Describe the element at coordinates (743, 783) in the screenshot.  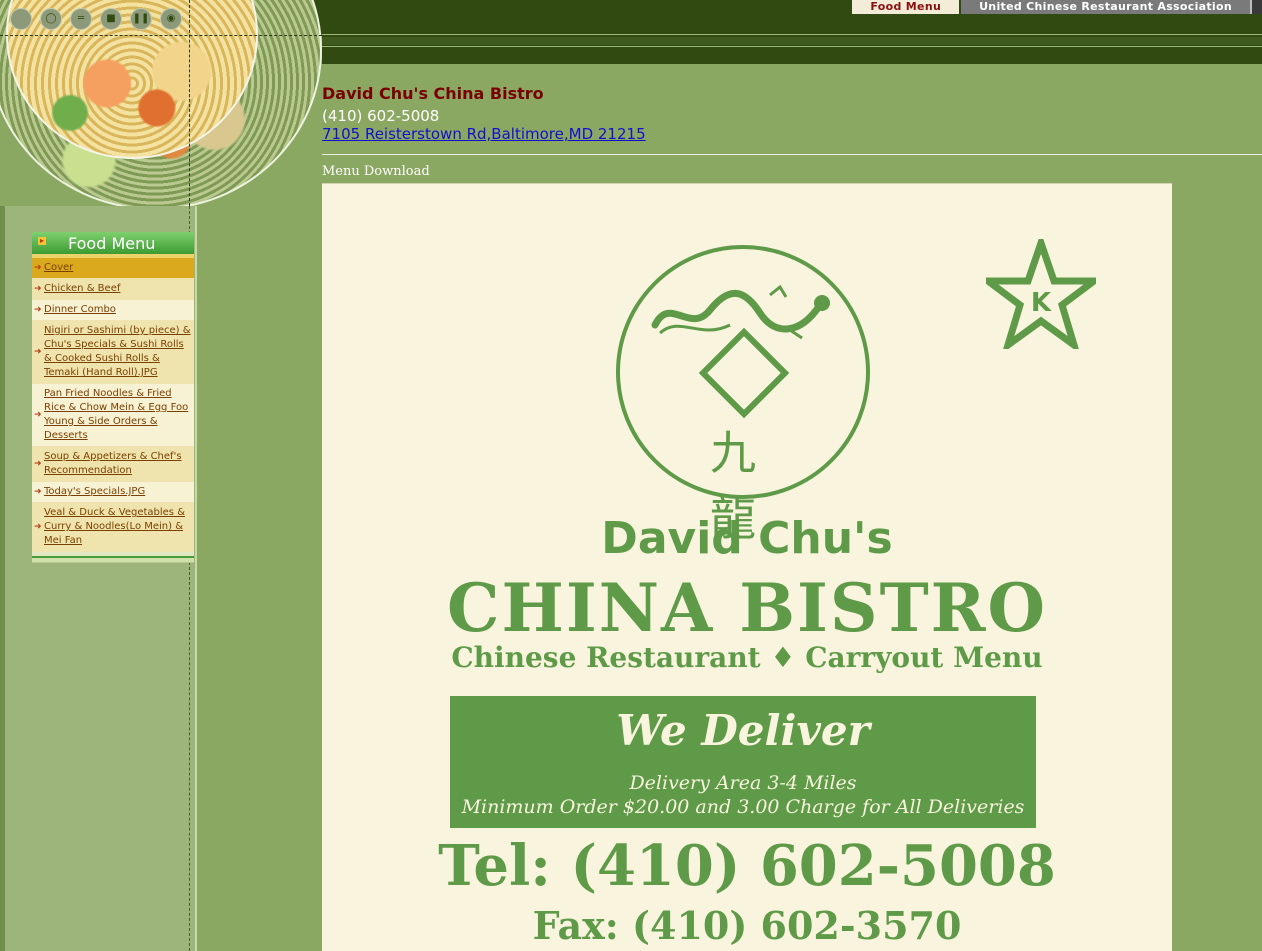
I see `delivery-area-text: Delivery Area 3-4 Miles` at that location.